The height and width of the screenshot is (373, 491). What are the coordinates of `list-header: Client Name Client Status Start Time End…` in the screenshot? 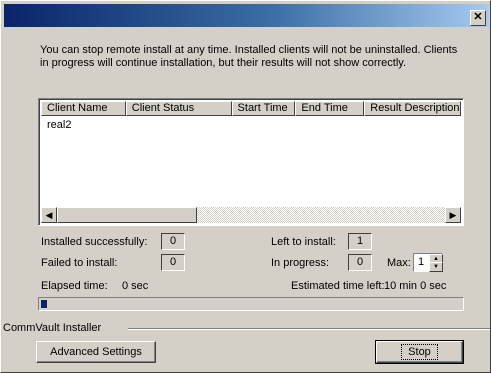 It's located at (251, 108).